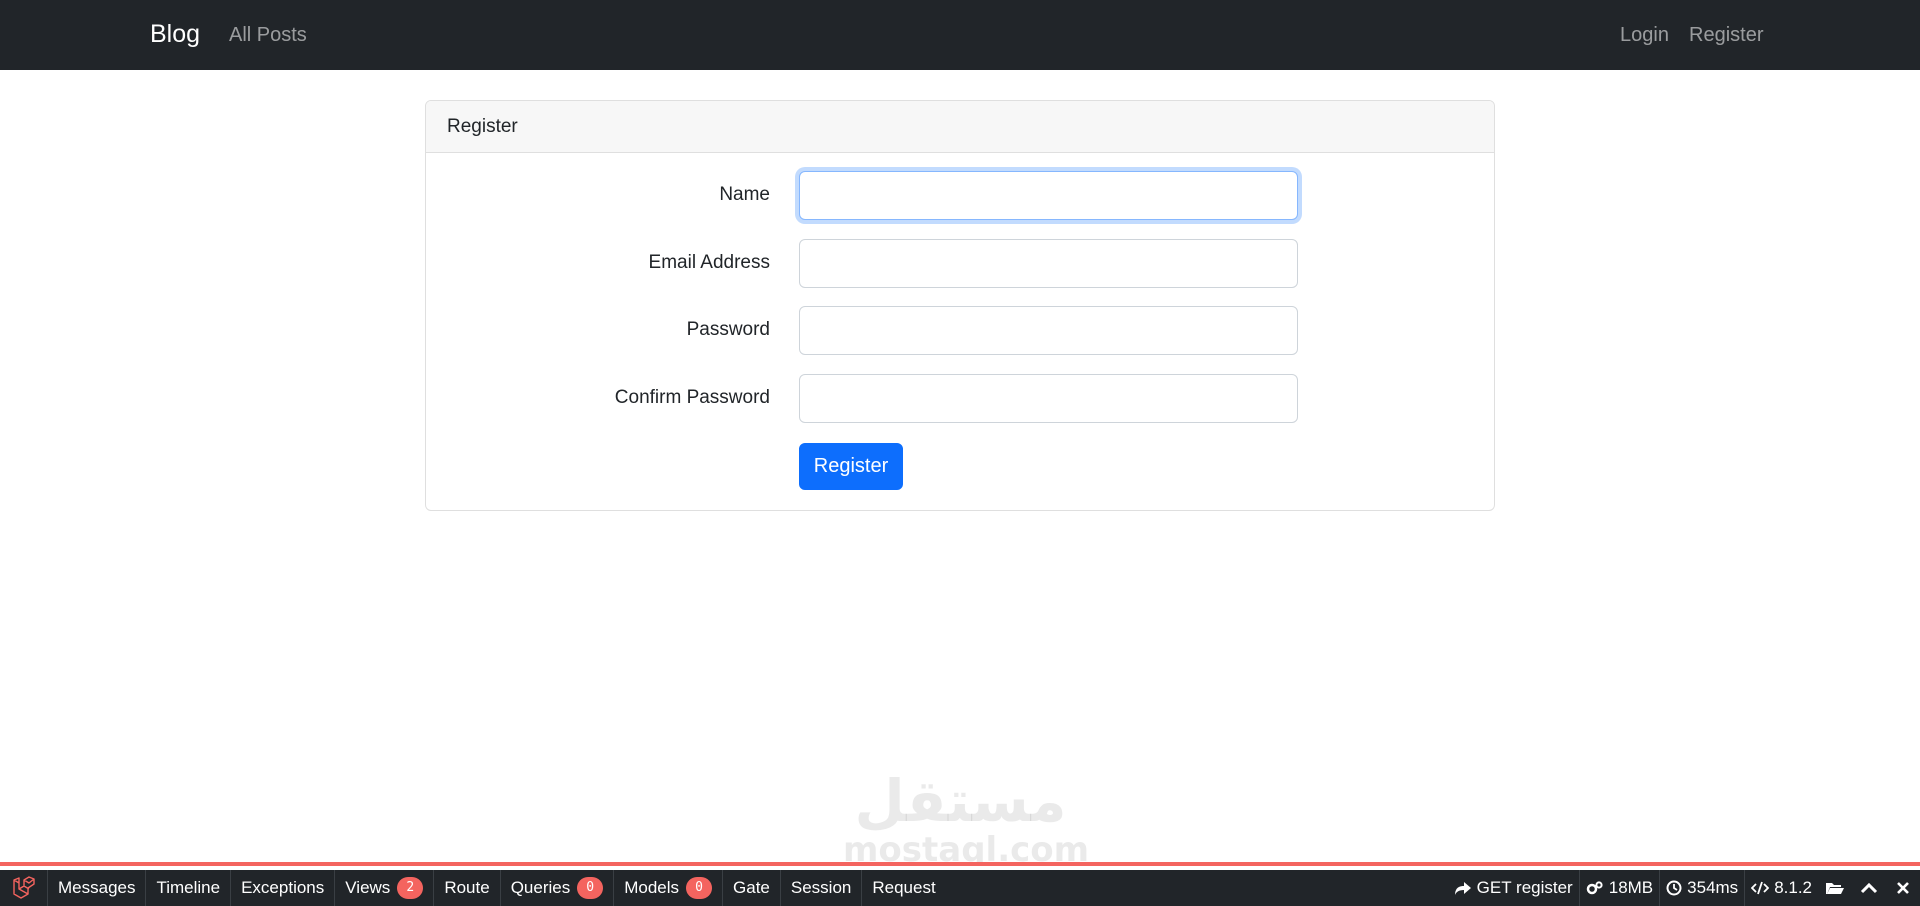 Image resolution: width=1920 pixels, height=906 pixels. I want to click on tab-label: Request, so click(904, 887).